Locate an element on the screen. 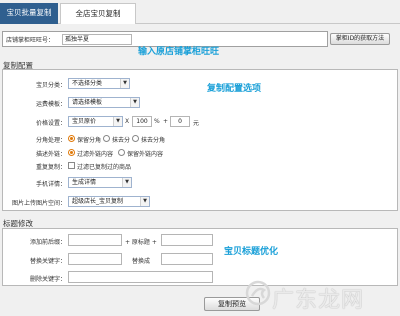 The height and width of the screenshot is (316, 400). category-value: 不选择分类 is located at coordinates (87, 83).